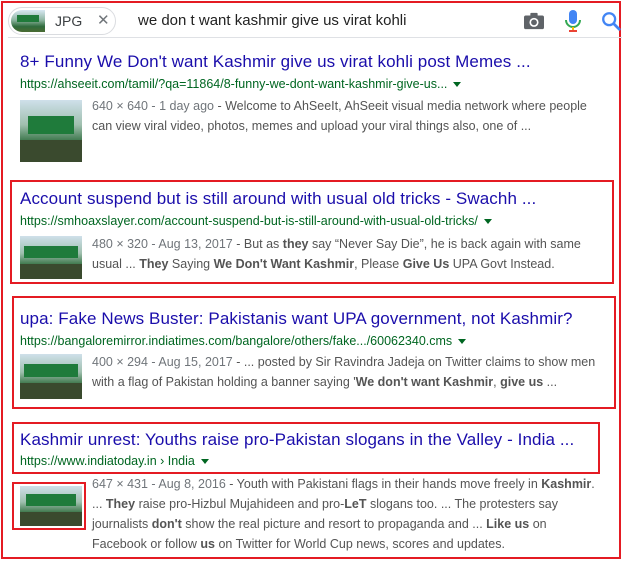  Describe the element at coordinates (153, 106) in the screenshot. I see `result-meta: 640 × 640 - 1 day ago` at that location.